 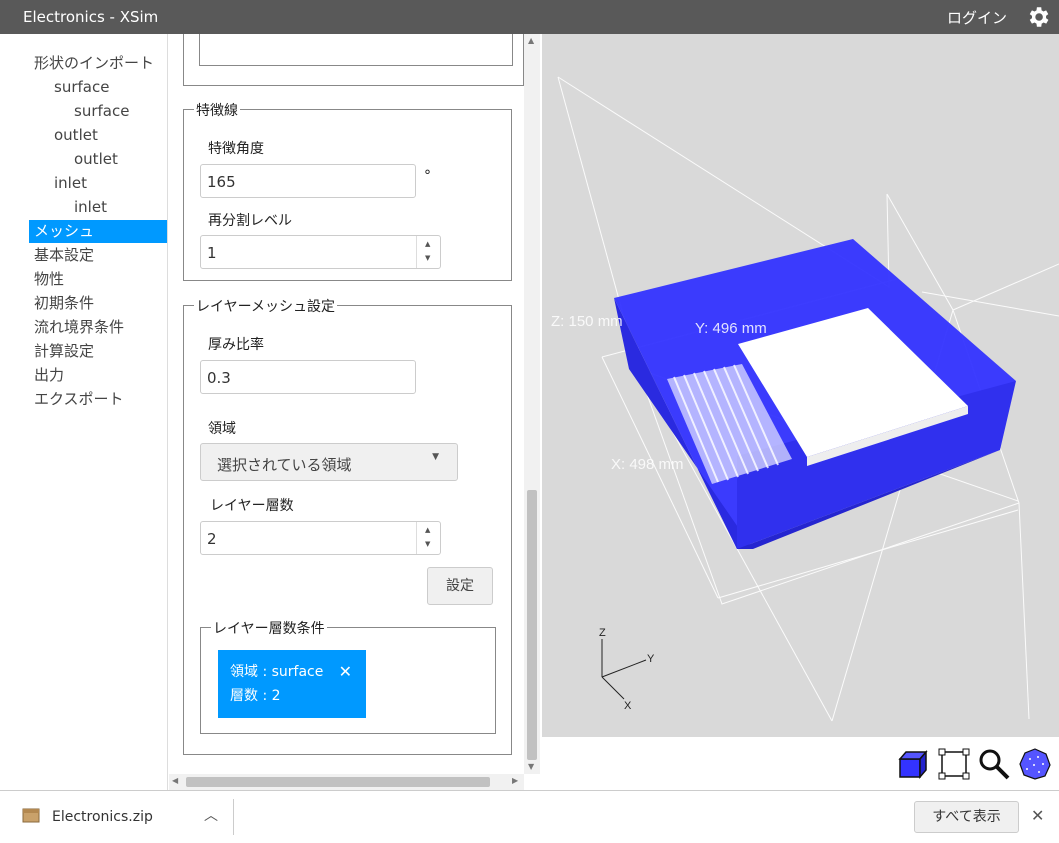 I want to click on nav-item-initial-conditions: 初期条件, so click(x=98, y=303).